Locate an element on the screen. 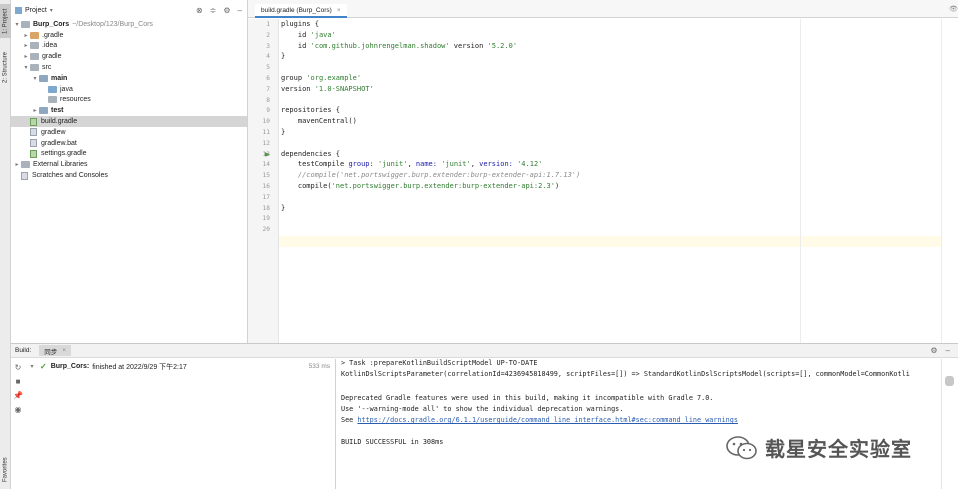  build-run-status: finished at 2022/9/29 下午2:17 is located at coordinates (139, 367).